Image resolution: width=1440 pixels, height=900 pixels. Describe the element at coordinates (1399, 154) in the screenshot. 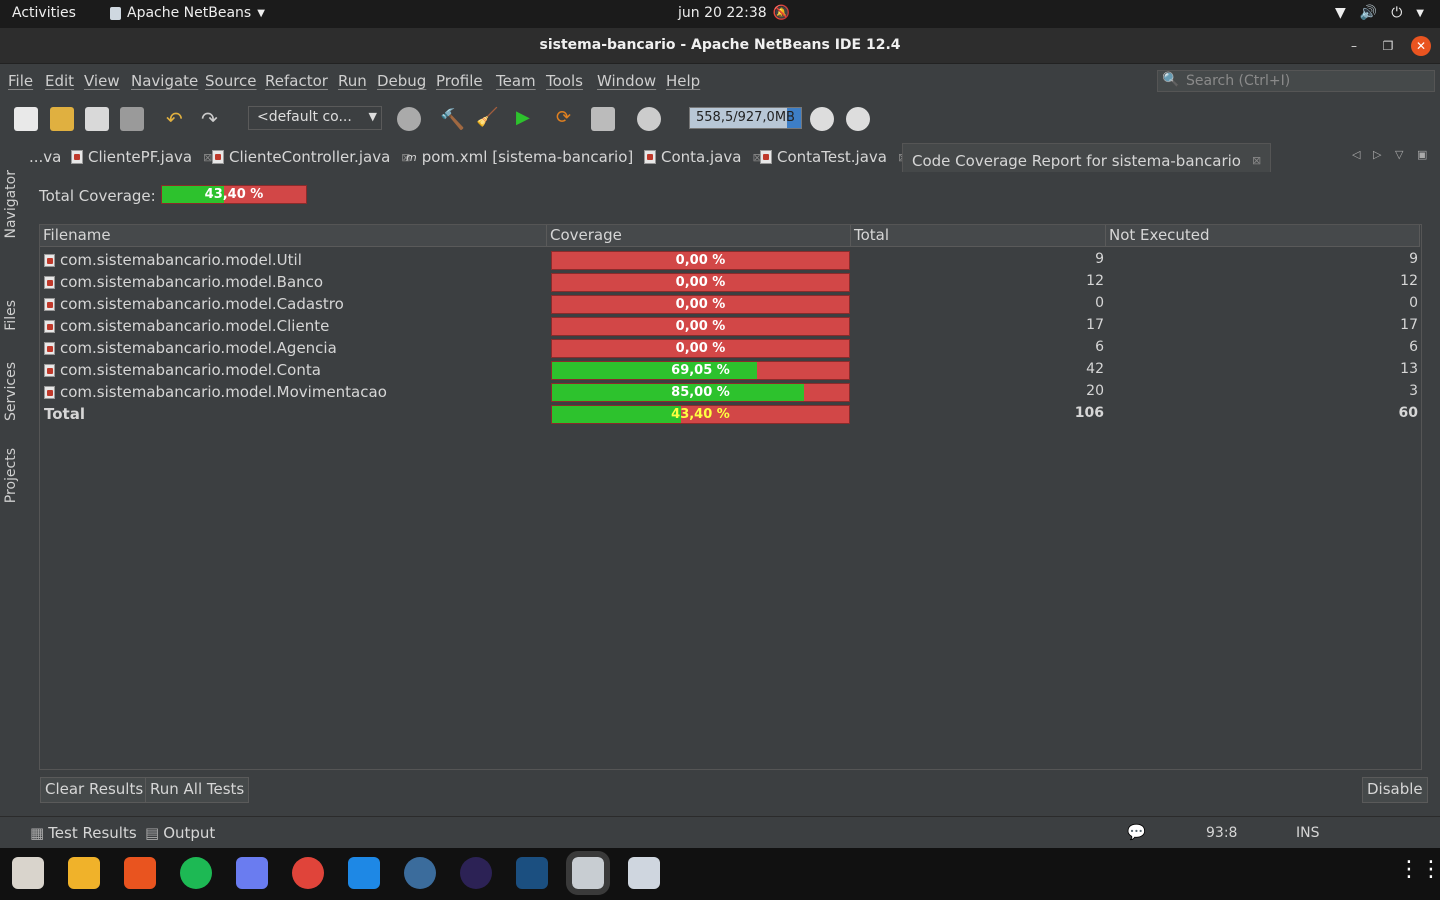

I see `tab-list-icon: ▽` at that location.